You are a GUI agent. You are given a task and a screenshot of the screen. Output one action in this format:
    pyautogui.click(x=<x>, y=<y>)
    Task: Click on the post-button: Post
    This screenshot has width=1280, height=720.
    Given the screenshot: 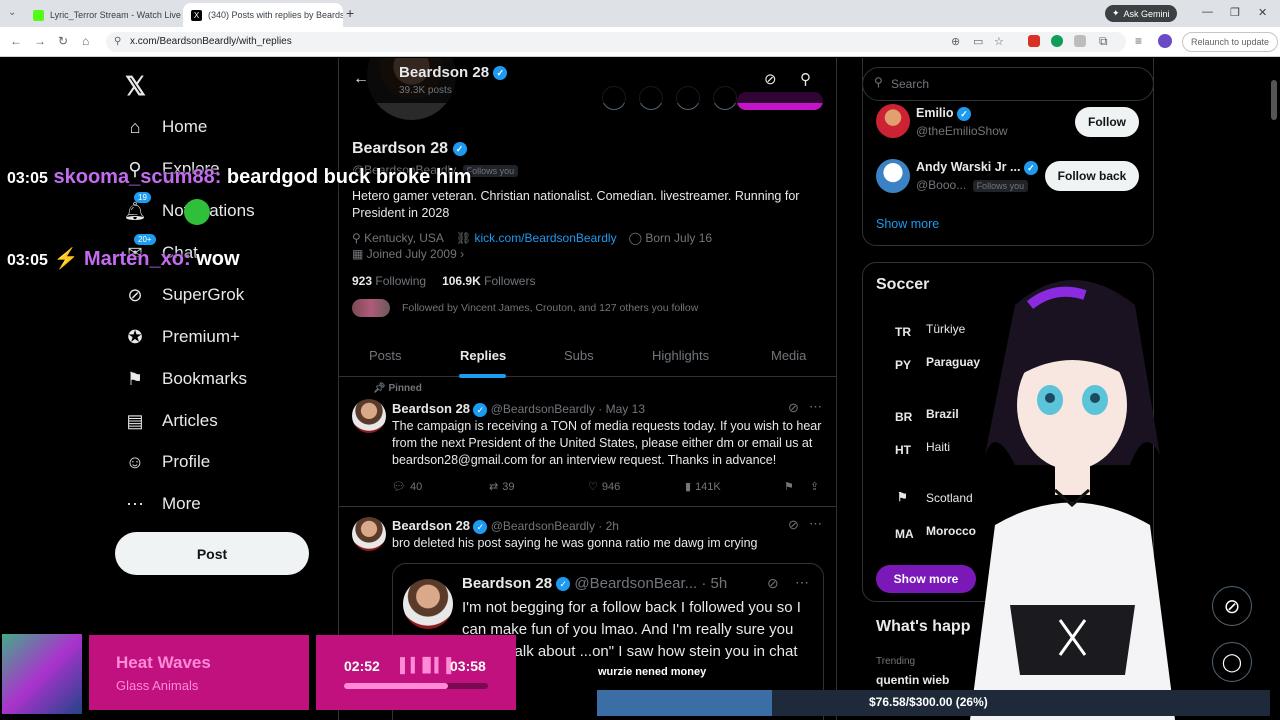 What is the action you would take?
    pyautogui.click(x=212, y=553)
    